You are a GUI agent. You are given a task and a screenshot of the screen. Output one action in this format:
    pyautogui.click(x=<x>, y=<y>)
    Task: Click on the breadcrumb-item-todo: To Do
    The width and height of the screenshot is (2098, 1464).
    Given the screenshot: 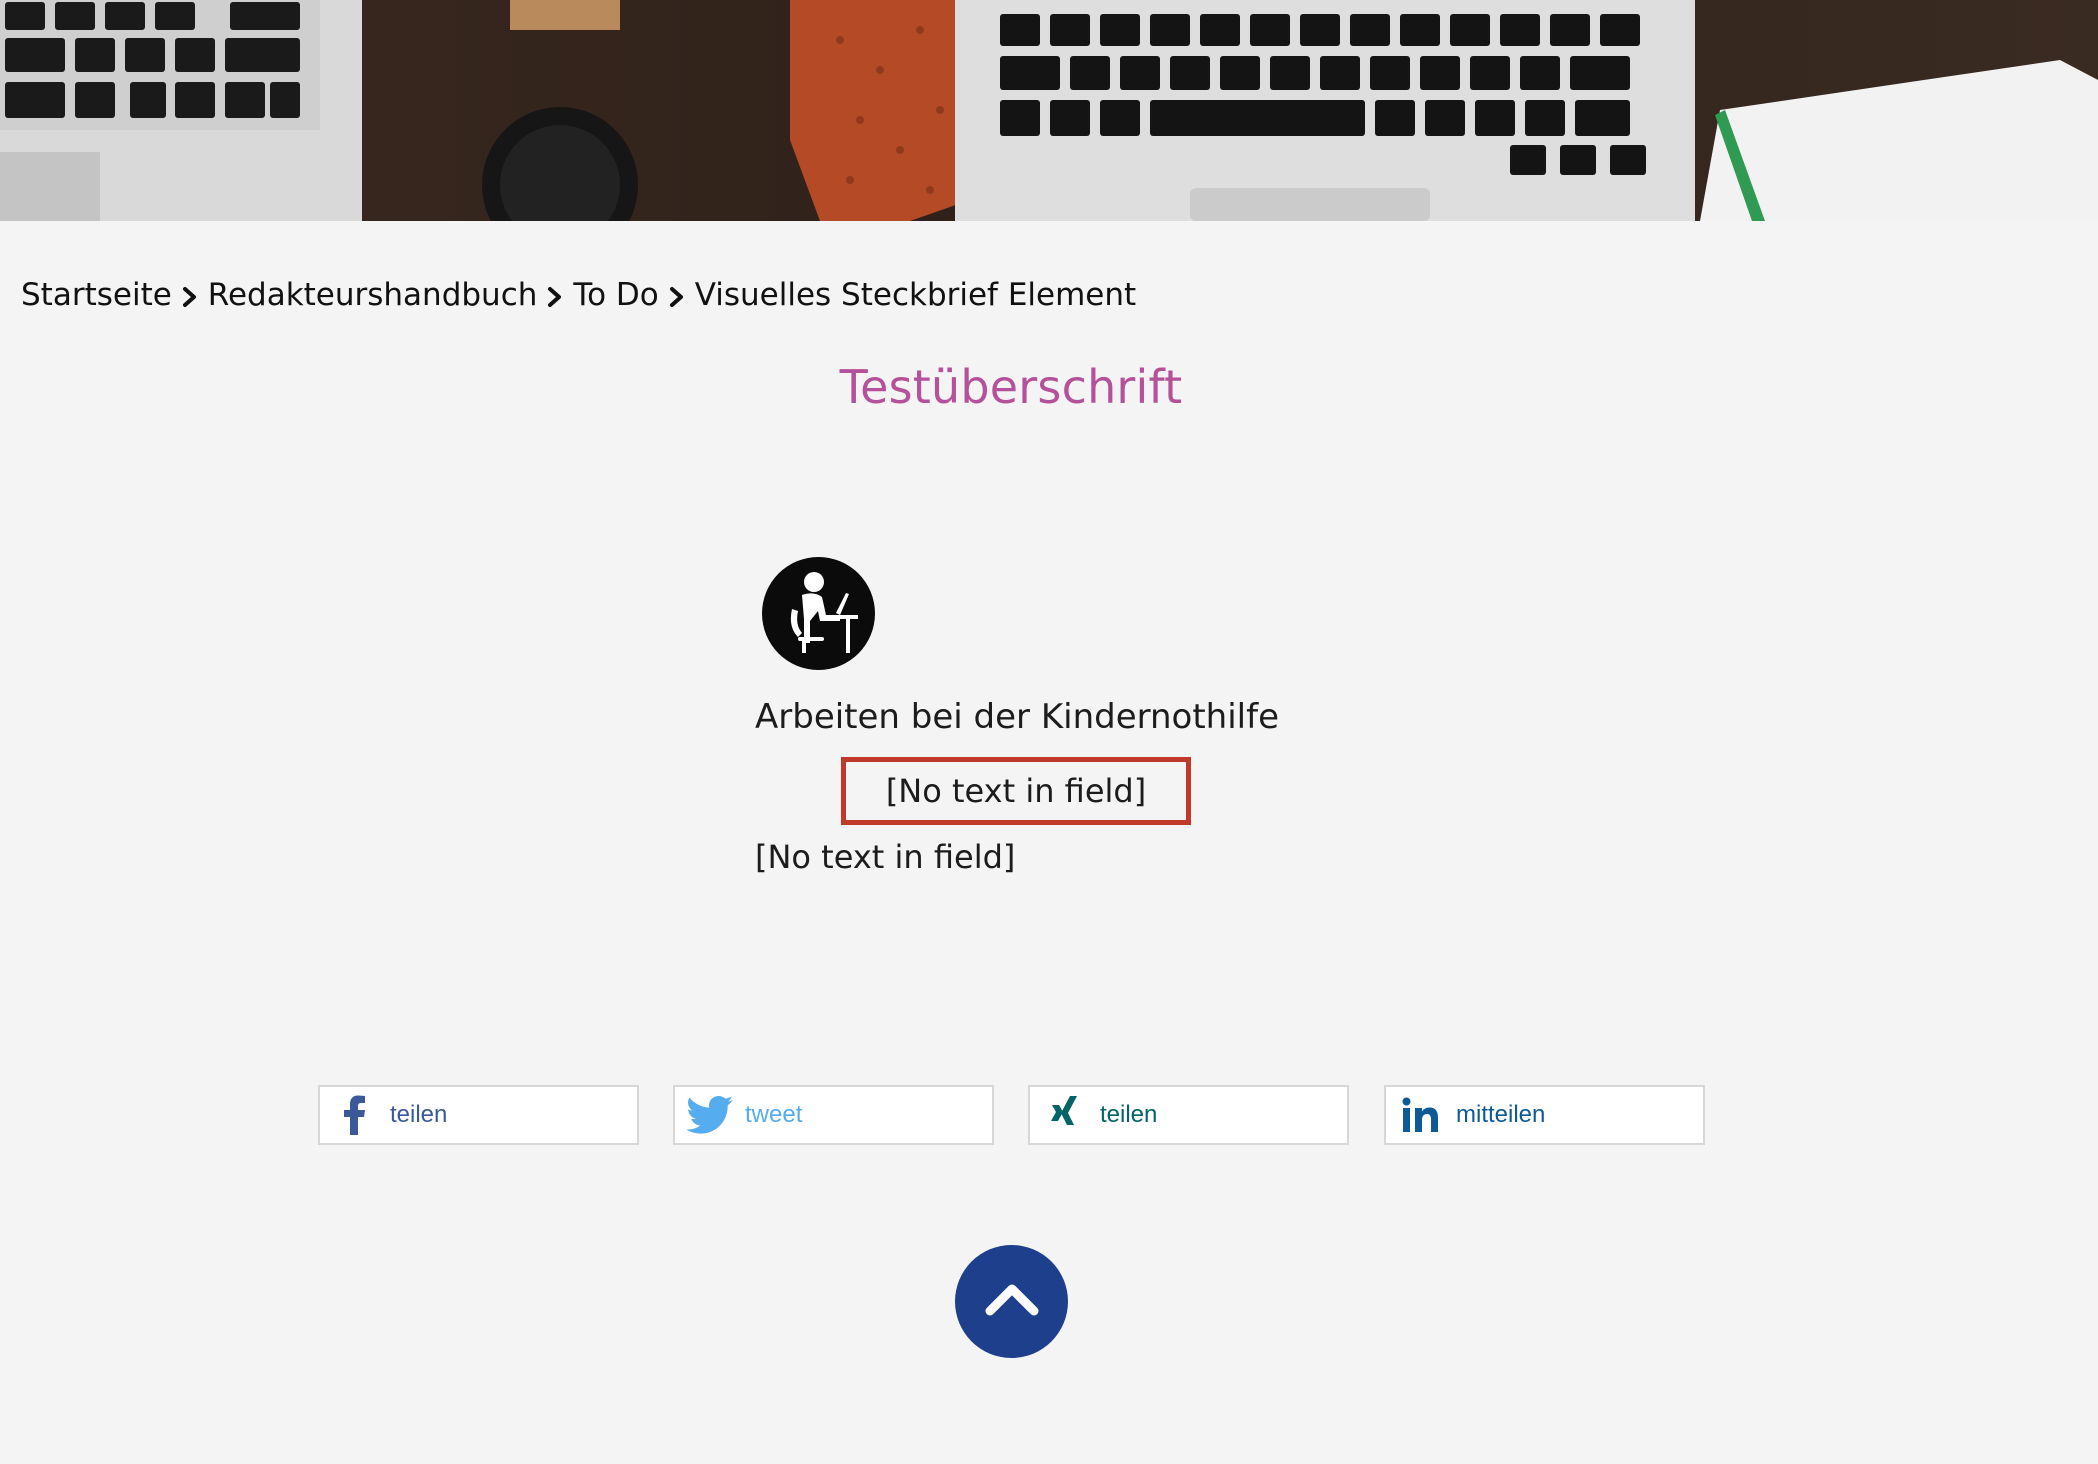 What is the action you would take?
    pyautogui.click(x=615, y=295)
    